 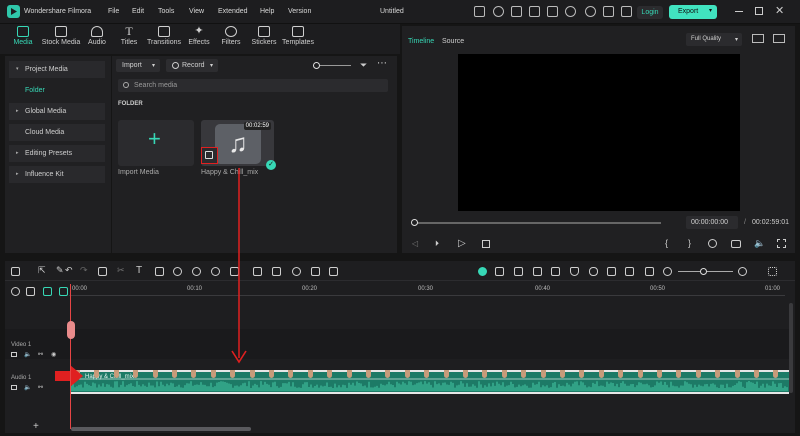 What do you see at coordinates (779, 10) in the screenshot?
I see `close-button: ✕` at bounding box center [779, 10].